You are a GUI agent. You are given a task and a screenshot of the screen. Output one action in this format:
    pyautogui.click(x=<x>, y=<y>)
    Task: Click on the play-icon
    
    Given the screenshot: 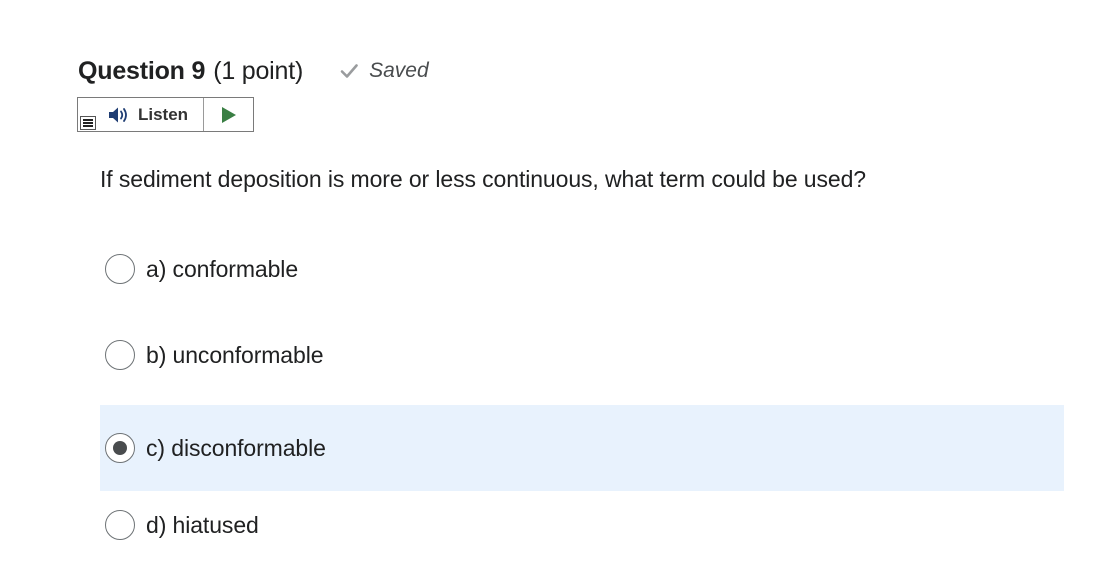 What is the action you would take?
    pyautogui.click(x=228, y=114)
    